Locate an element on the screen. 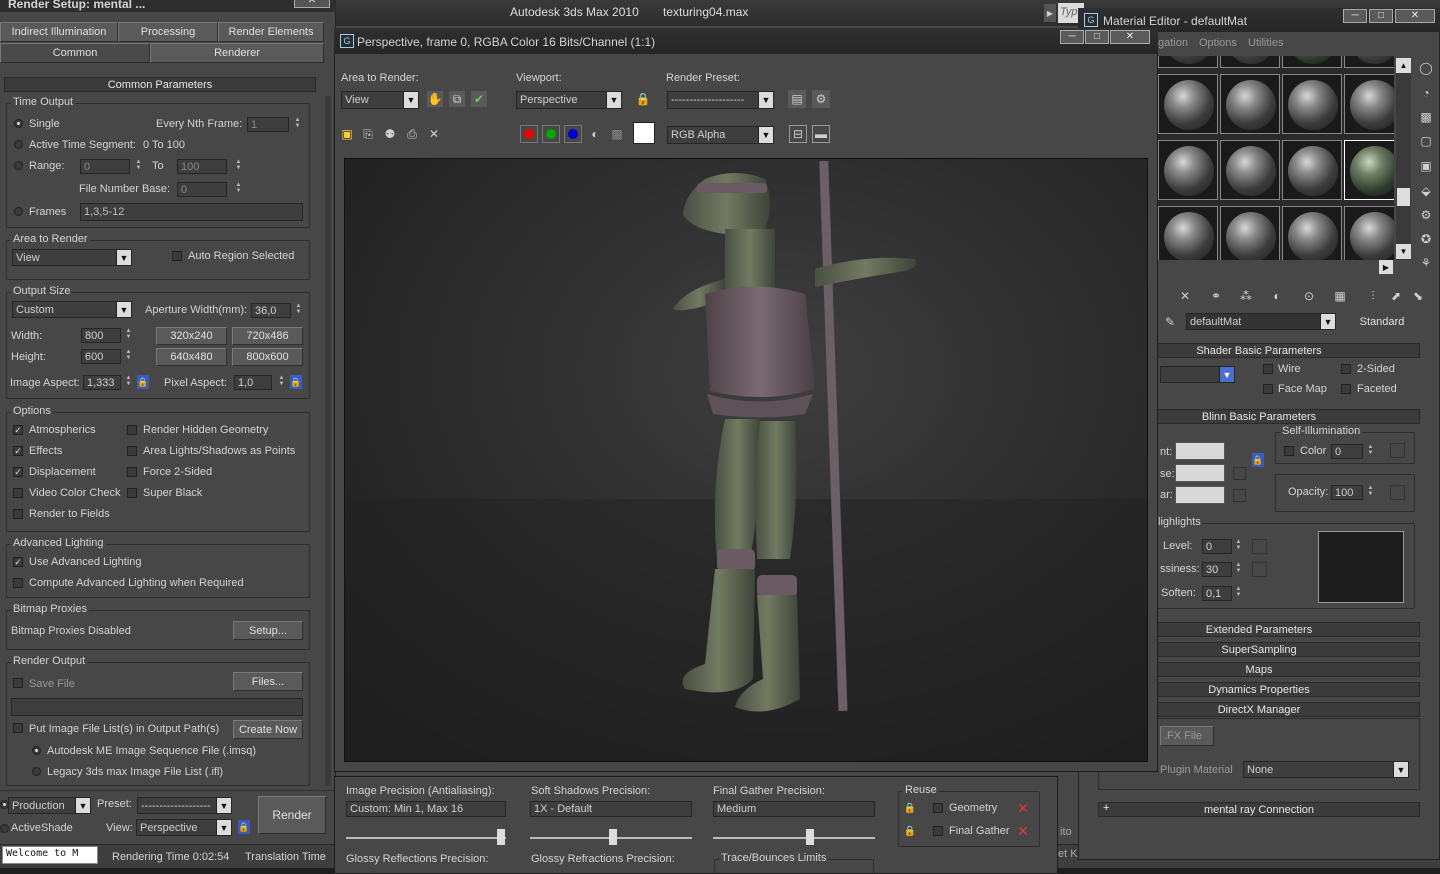 This screenshot has height=874, width=1440. auto-region-checkbox is located at coordinates (177, 256).